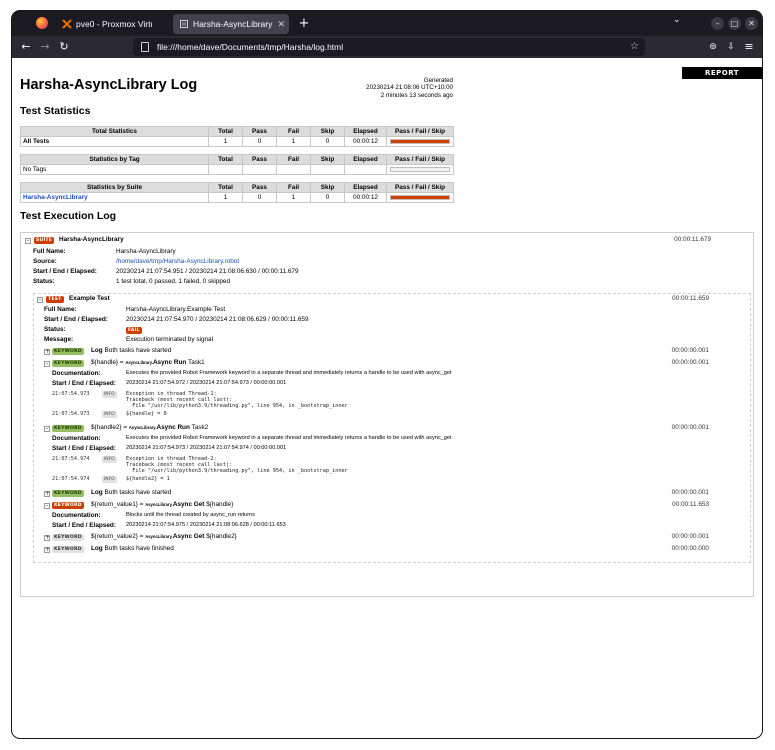 The width and height of the screenshot is (775, 750). I want to click on pocket-icon: ⊚, so click(713, 47).